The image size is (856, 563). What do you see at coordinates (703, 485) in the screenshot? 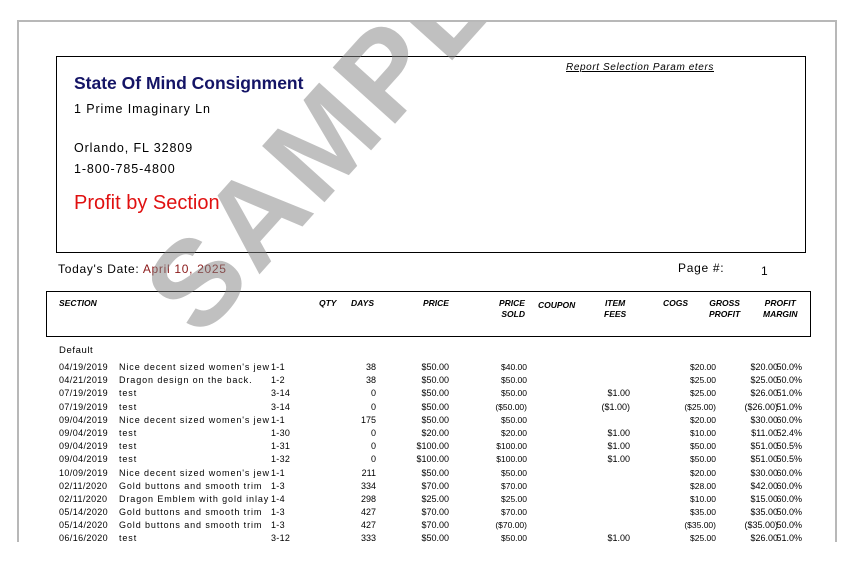
I see `cell-cogs: $28.00` at bounding box center [703, 485].